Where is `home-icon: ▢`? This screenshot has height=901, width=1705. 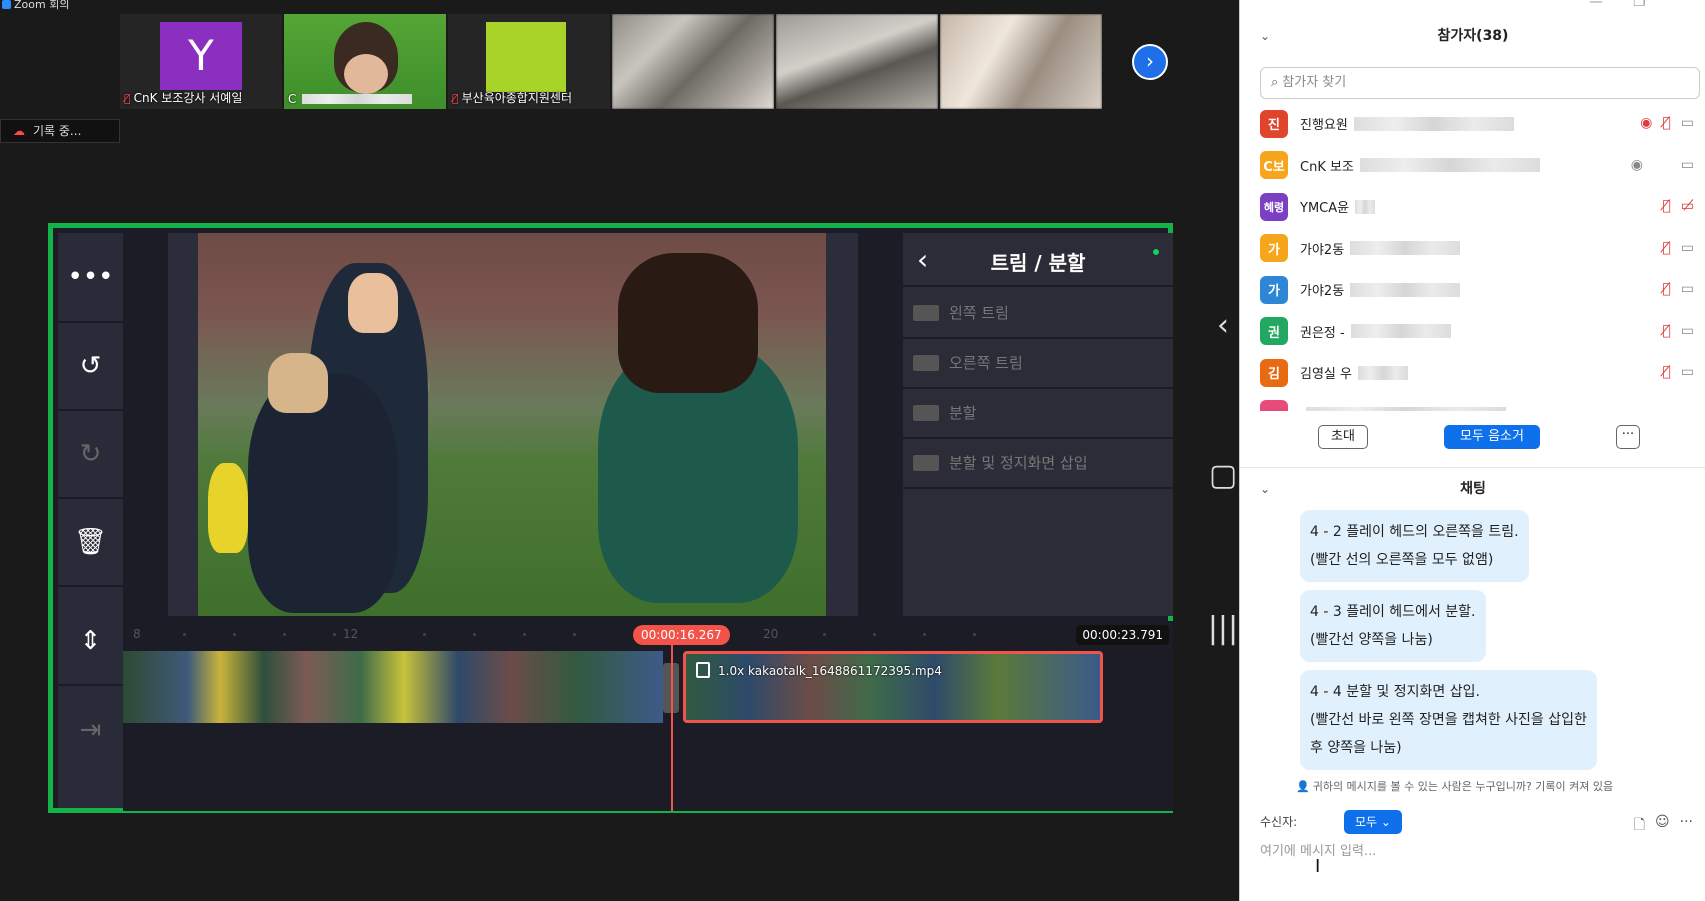
home-icon: ▢ is located at coordinates (1223, 475).